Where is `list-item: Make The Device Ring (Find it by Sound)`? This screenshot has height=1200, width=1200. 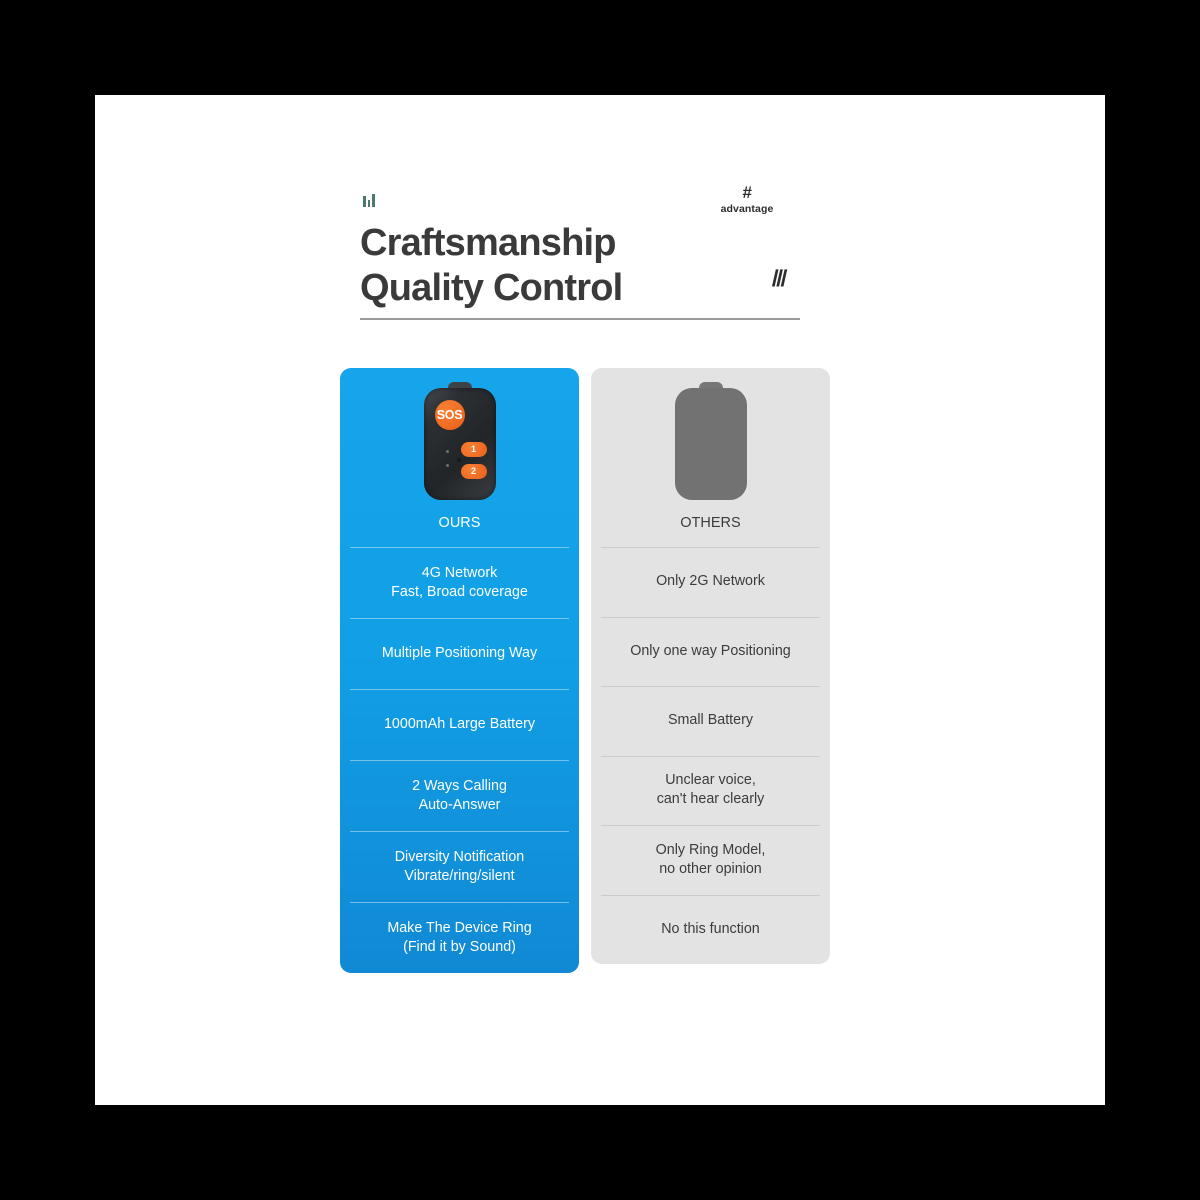 list-item: Make The Device Ring (Find it by Sound) is located at coordinates (459, 937).